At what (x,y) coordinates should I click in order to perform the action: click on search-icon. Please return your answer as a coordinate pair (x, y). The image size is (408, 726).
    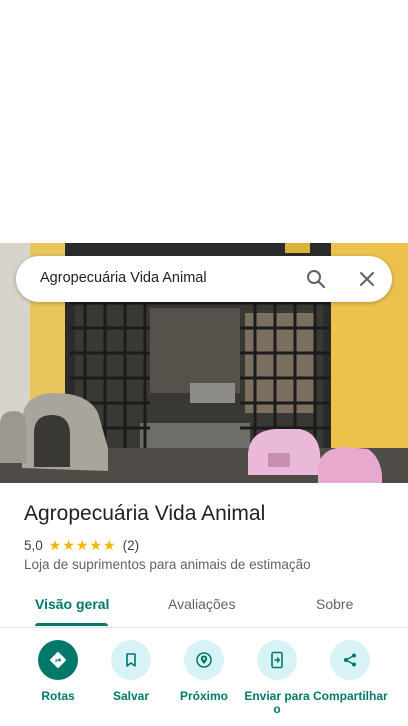
    Looking at the image, I should click on (316, 279).